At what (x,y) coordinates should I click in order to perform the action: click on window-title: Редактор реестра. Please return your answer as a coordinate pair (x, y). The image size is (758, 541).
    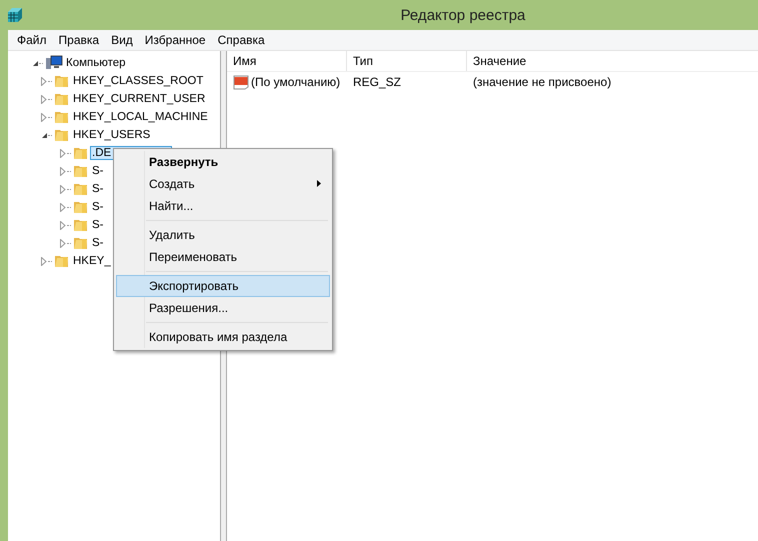
    Looking at the image, I should click on (463, 15).